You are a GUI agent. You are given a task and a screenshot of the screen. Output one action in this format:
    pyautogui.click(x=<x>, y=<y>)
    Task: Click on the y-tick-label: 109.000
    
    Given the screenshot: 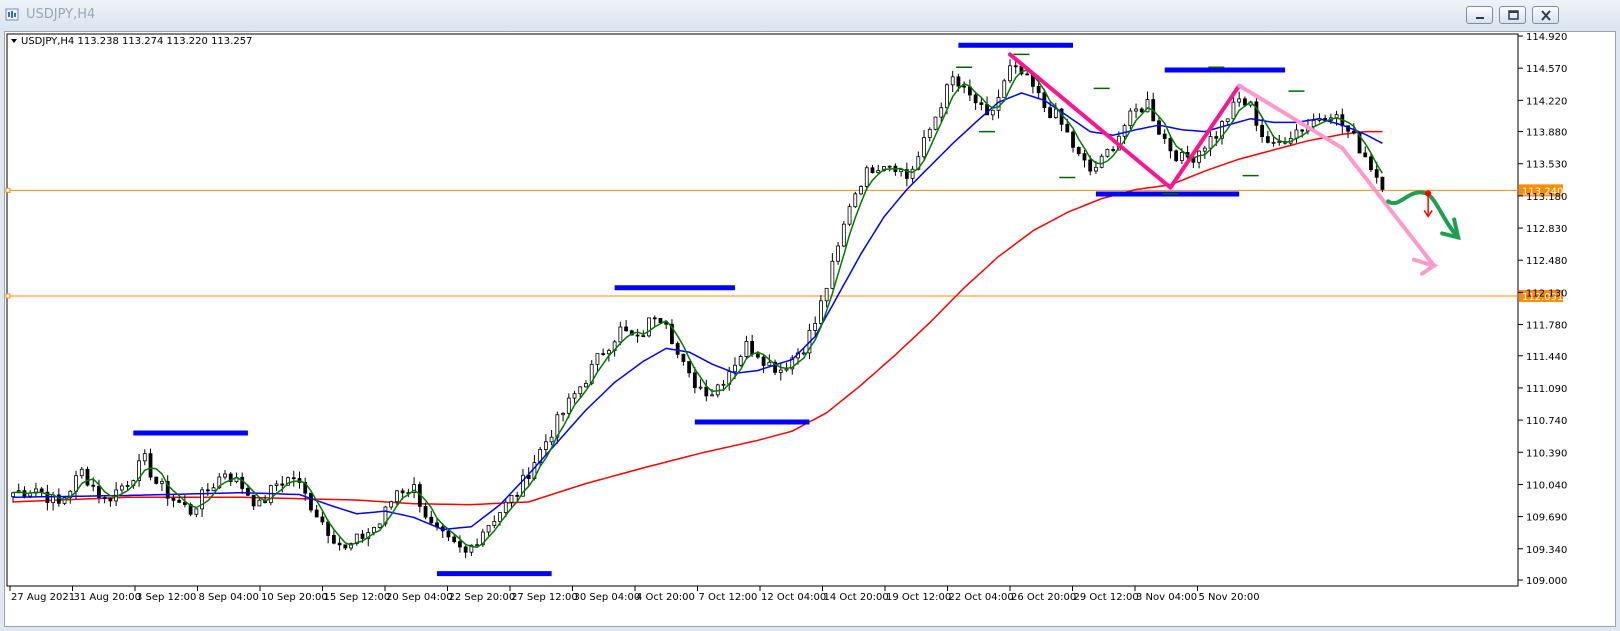 What is the action you would take?
    pyautogui.click(x=1546, y=581)
    